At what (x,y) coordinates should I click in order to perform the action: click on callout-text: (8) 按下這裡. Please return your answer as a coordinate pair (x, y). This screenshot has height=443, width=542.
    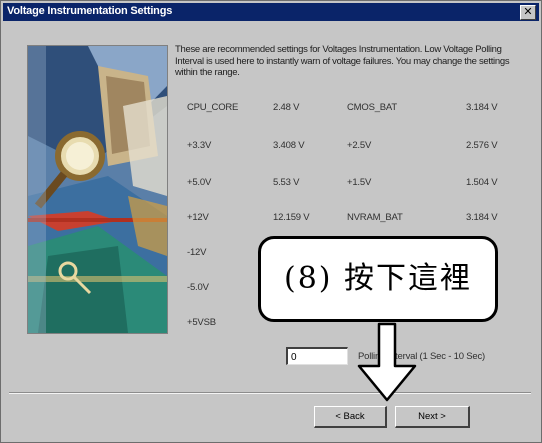
    Looking at the image, I should click on (378, 278).